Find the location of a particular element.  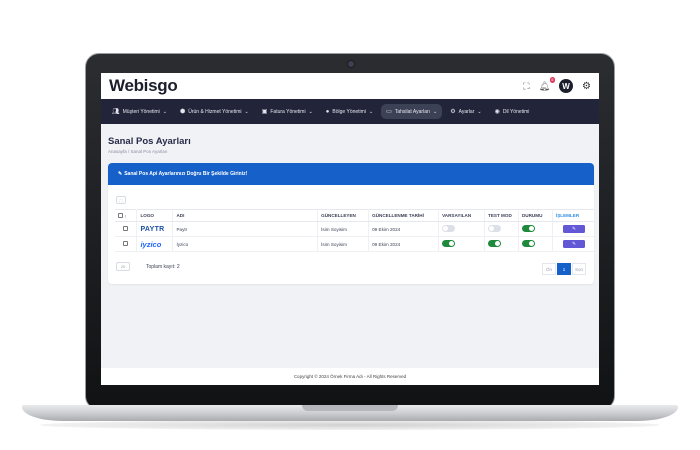

page-size-select: 25 is located at coordinates (123, 266).